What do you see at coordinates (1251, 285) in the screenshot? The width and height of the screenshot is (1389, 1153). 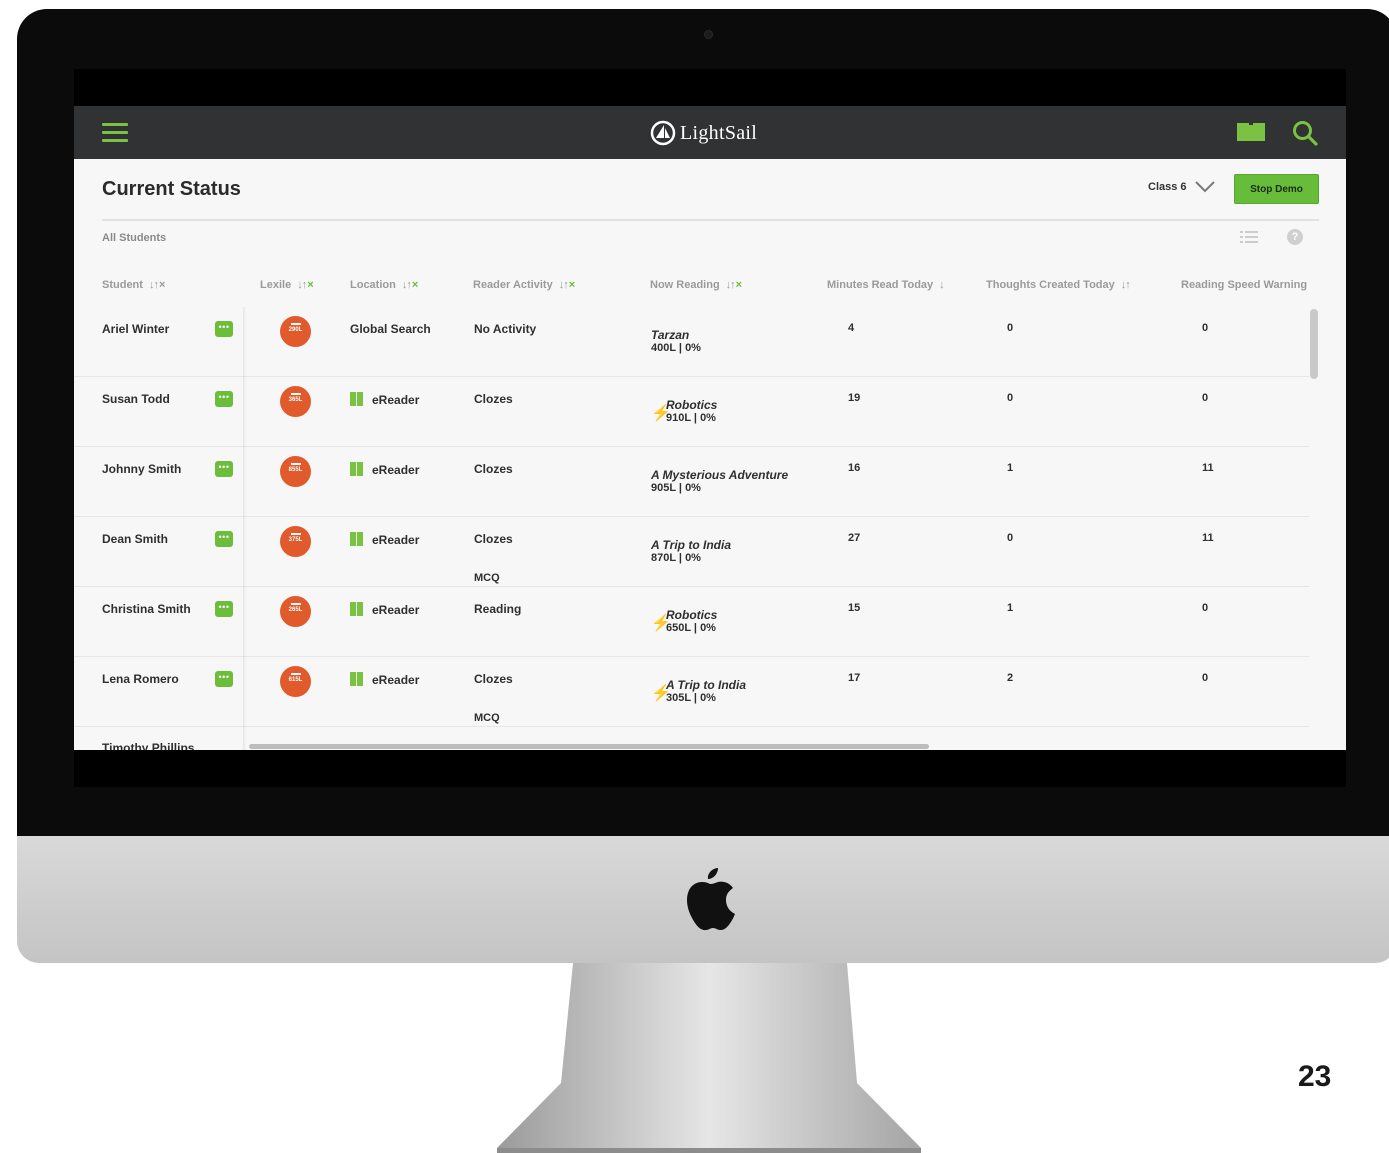 I see `column-header-reading-speed: Reading Speed Warning` at bounding box center [1251, 285].